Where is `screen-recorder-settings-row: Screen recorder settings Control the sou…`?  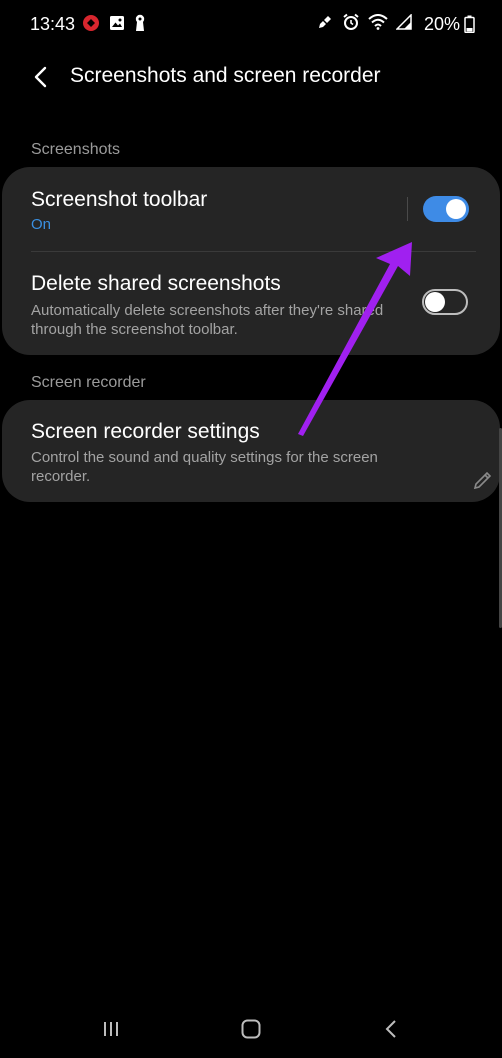
screen-recorder-settings-row: Screen recorder settings Control the sou… is located at coordinates (251, 451).